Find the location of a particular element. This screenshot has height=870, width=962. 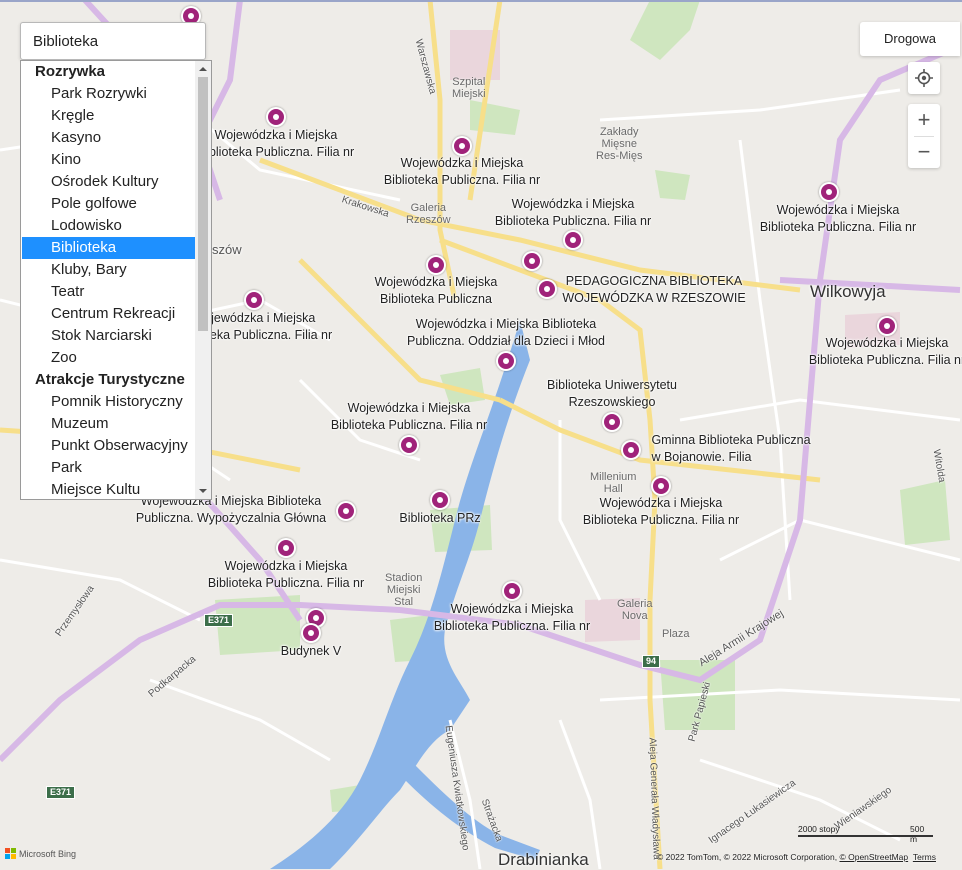

osm-link: © OpenStreetMap is located at coordinates (873, 857).